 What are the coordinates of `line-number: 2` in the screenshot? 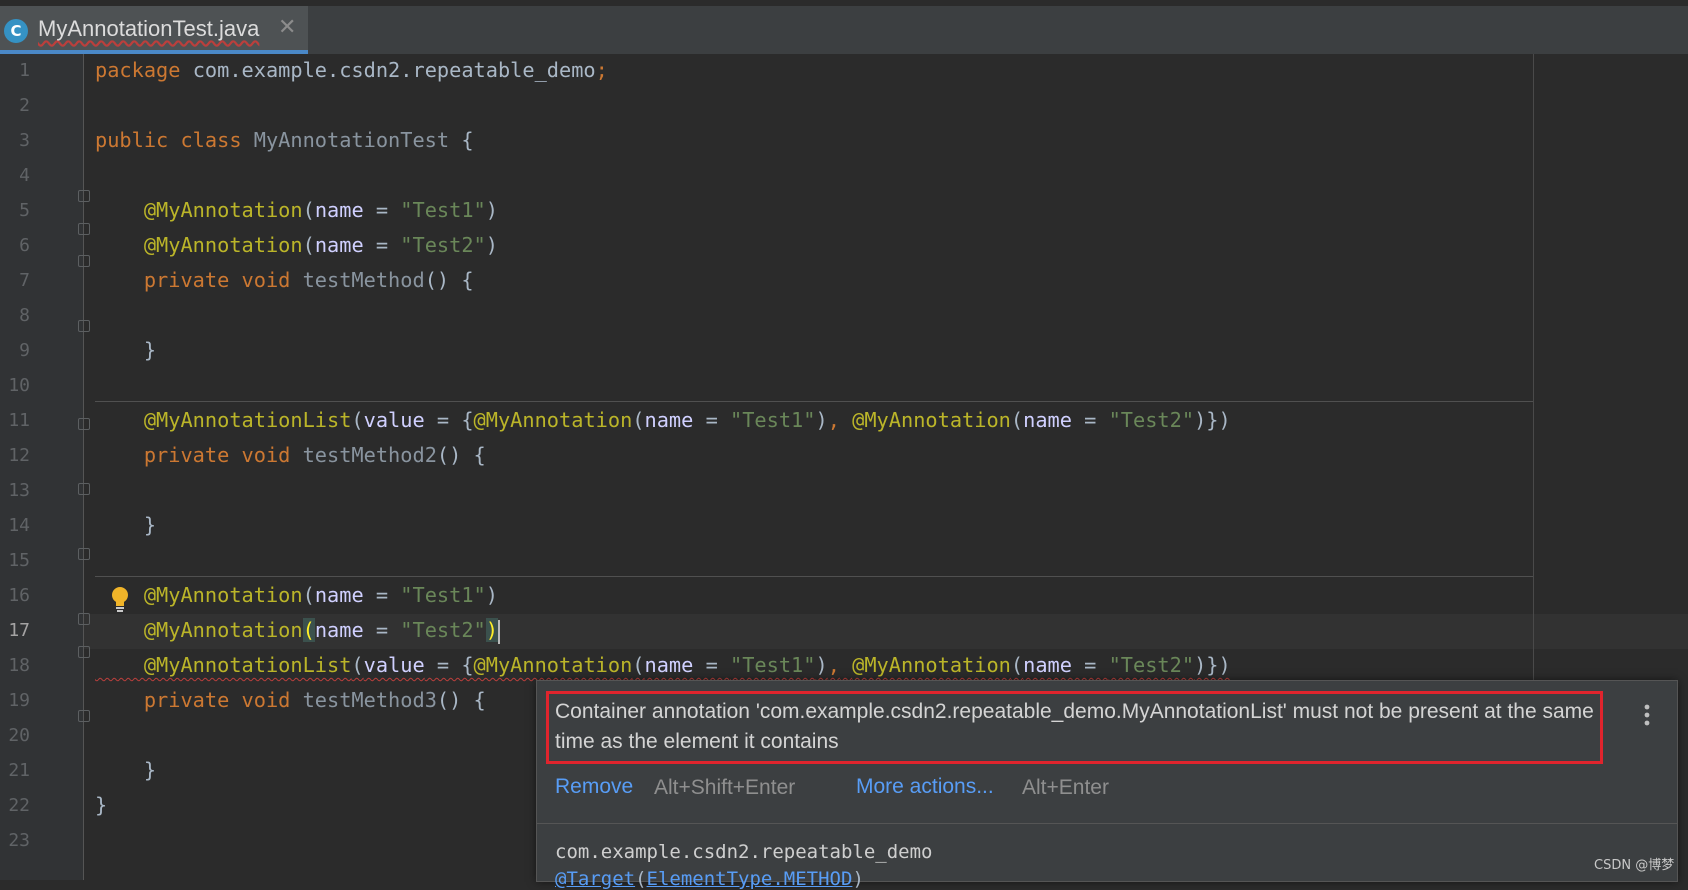 It's located at (24, 105).